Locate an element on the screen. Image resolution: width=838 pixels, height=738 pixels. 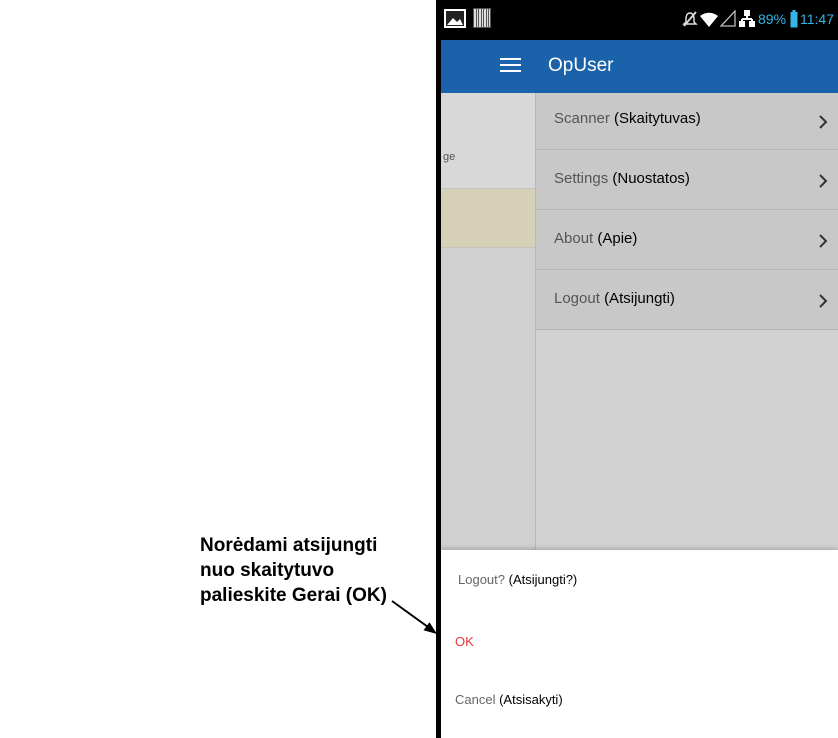
image-icon is located at coordinates (455, 18).